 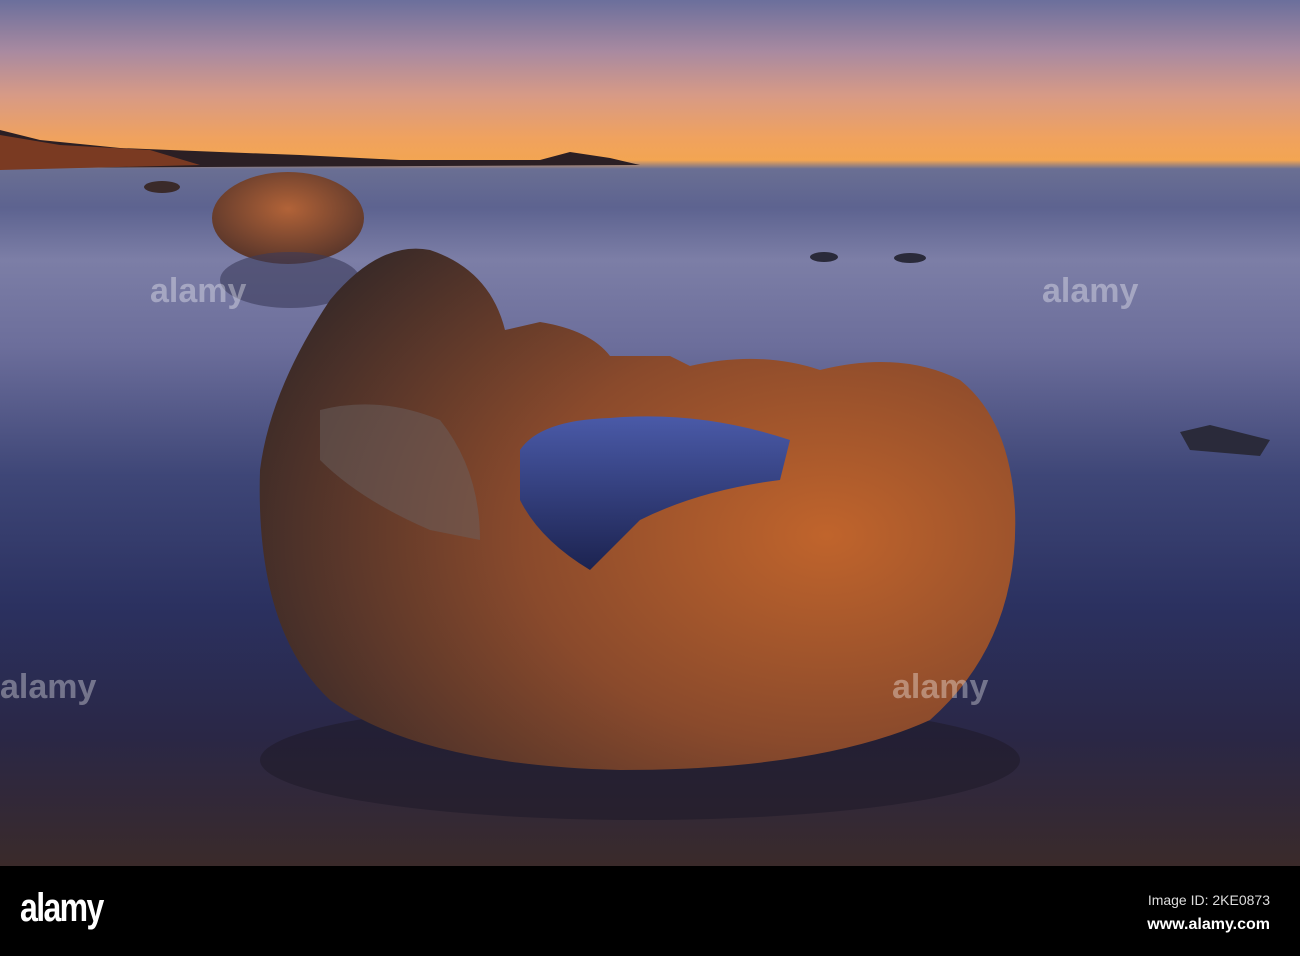 I want to click on site-url: www.alamy.com, so click(x=1208, y=924).